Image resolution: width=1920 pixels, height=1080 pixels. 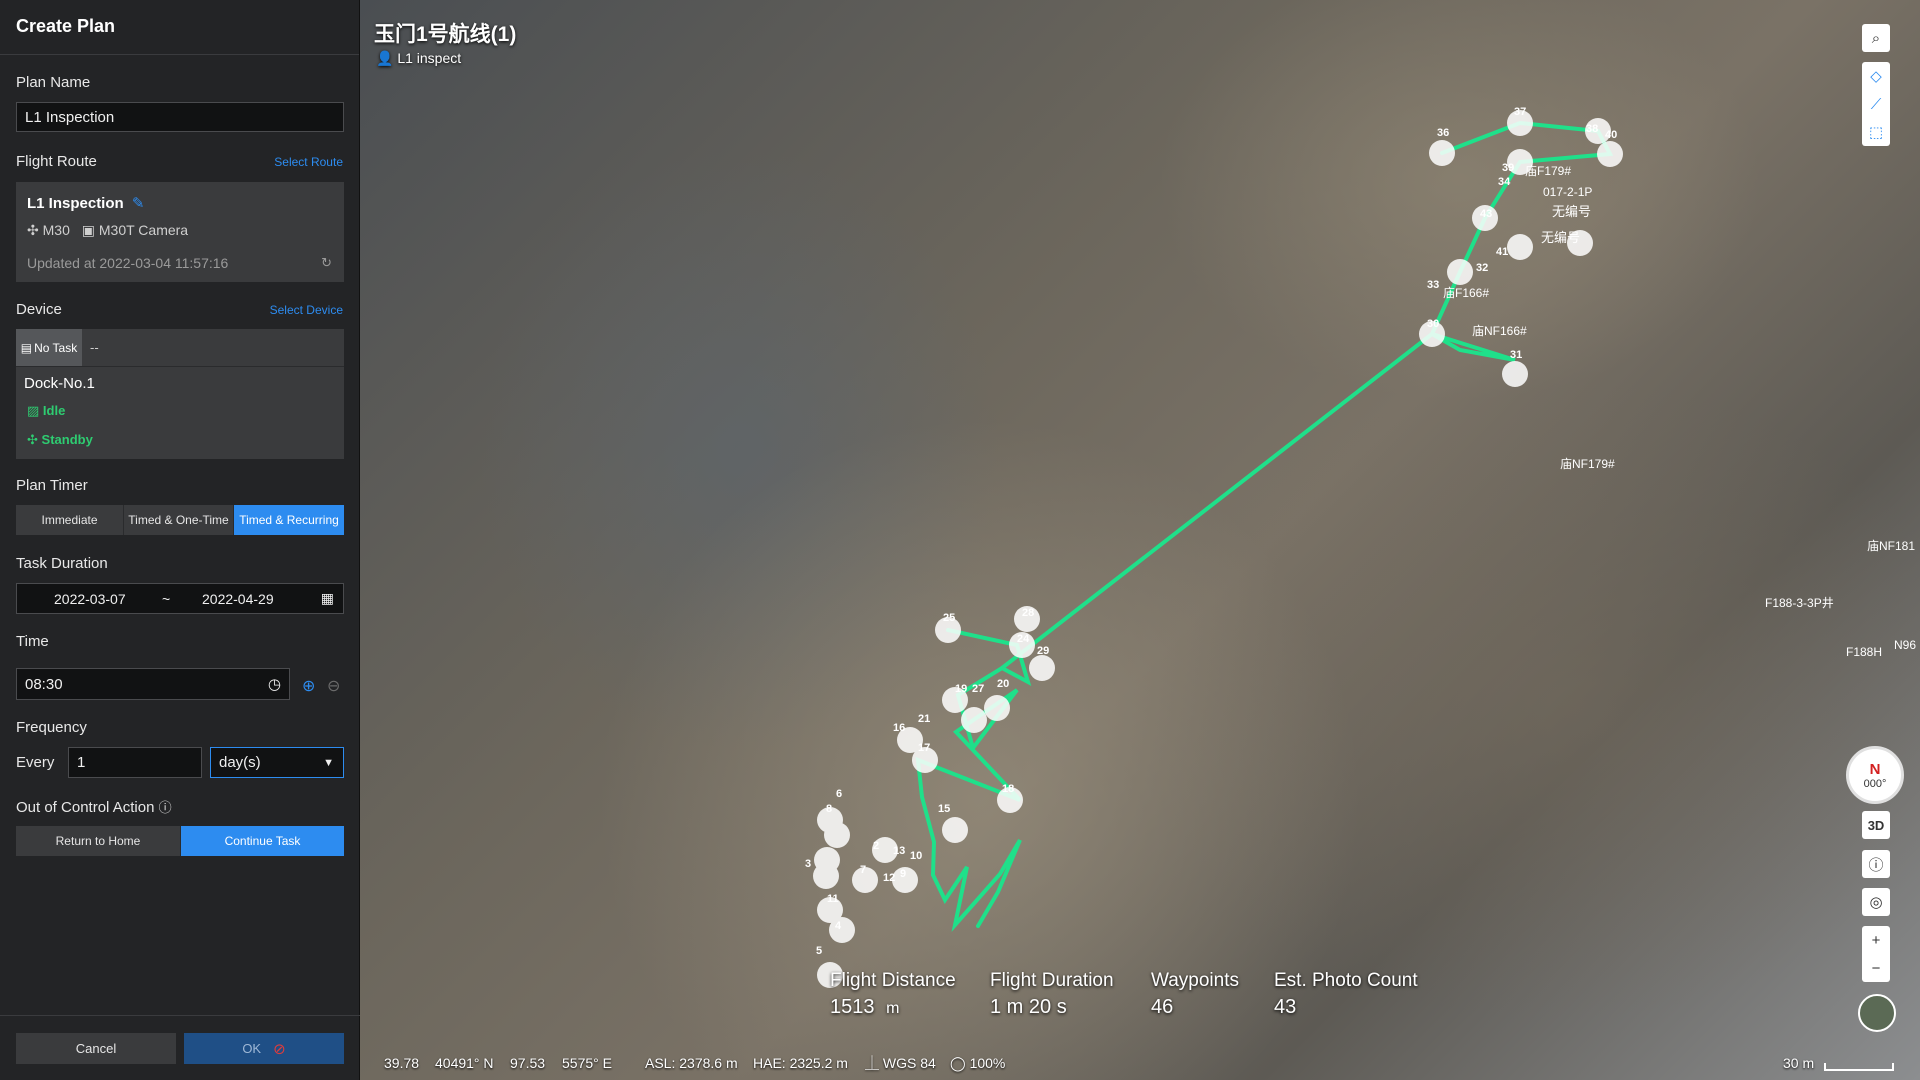 What do you see at coordinates (1499, 331) in the screenshot?
I see `place-label: 庙NF166#` at bounding box center [1499, 331].